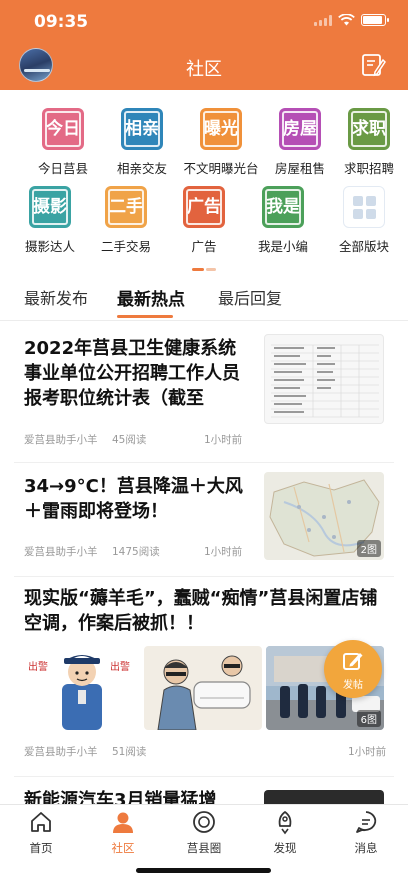 The width and height of the screenshot is (408, 883). I want to click on grid-icon, so click(364, 207).